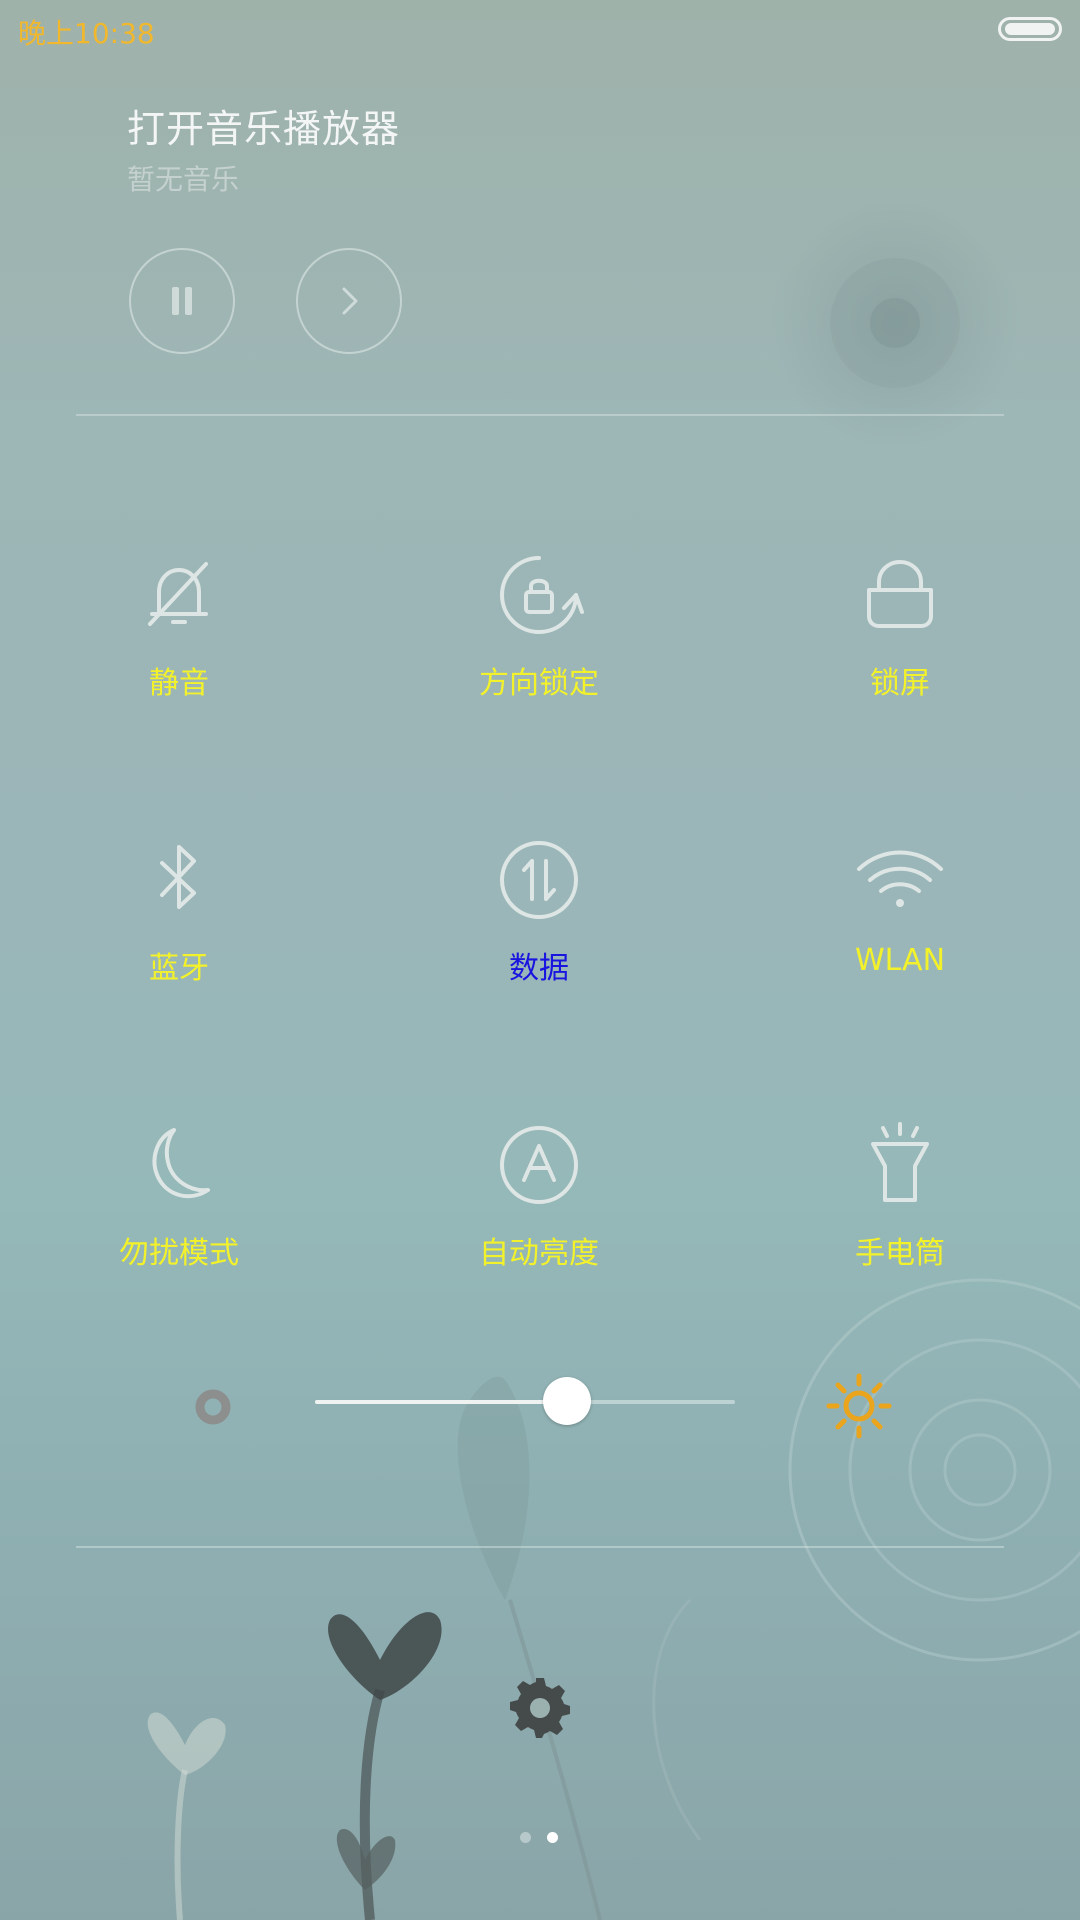  Describe the element at coordinates (178, 877) in the screenshot. I see `bluetooth-icon` at that location.